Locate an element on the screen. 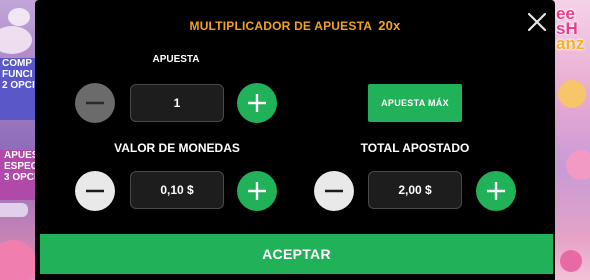 This screenshot has height=280, width=590. total-bet-increase-button is located at coordinates (496, 191).